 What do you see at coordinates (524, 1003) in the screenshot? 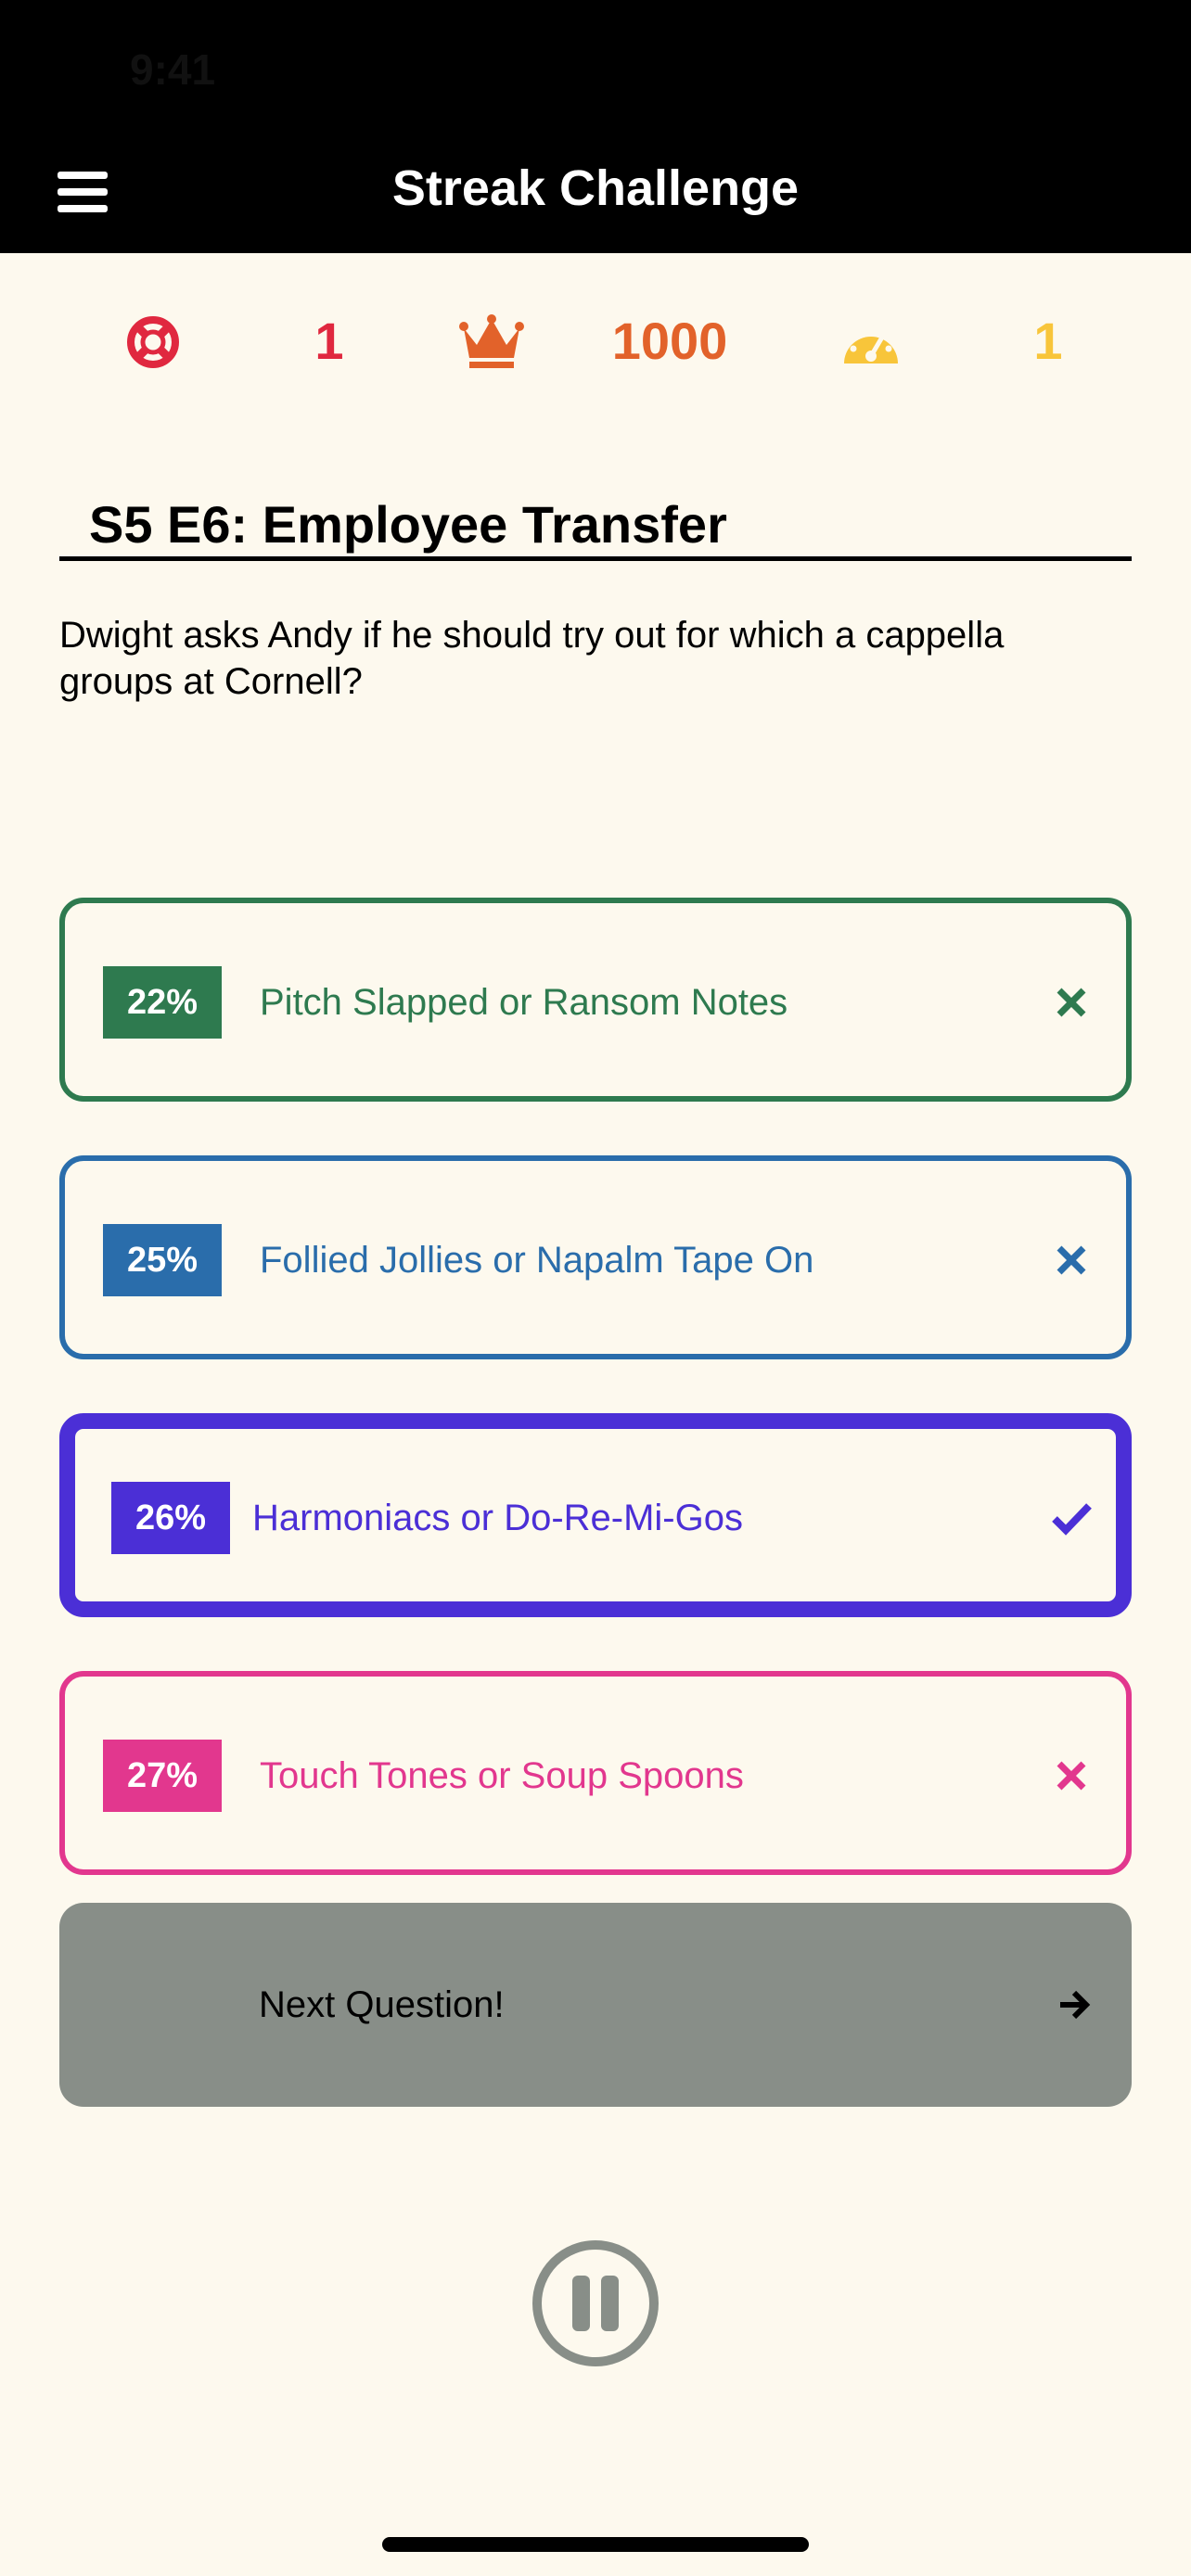
I see `answer-label: Pitch Slapped or Ransom Notes` at bounding box center [524, 1003].